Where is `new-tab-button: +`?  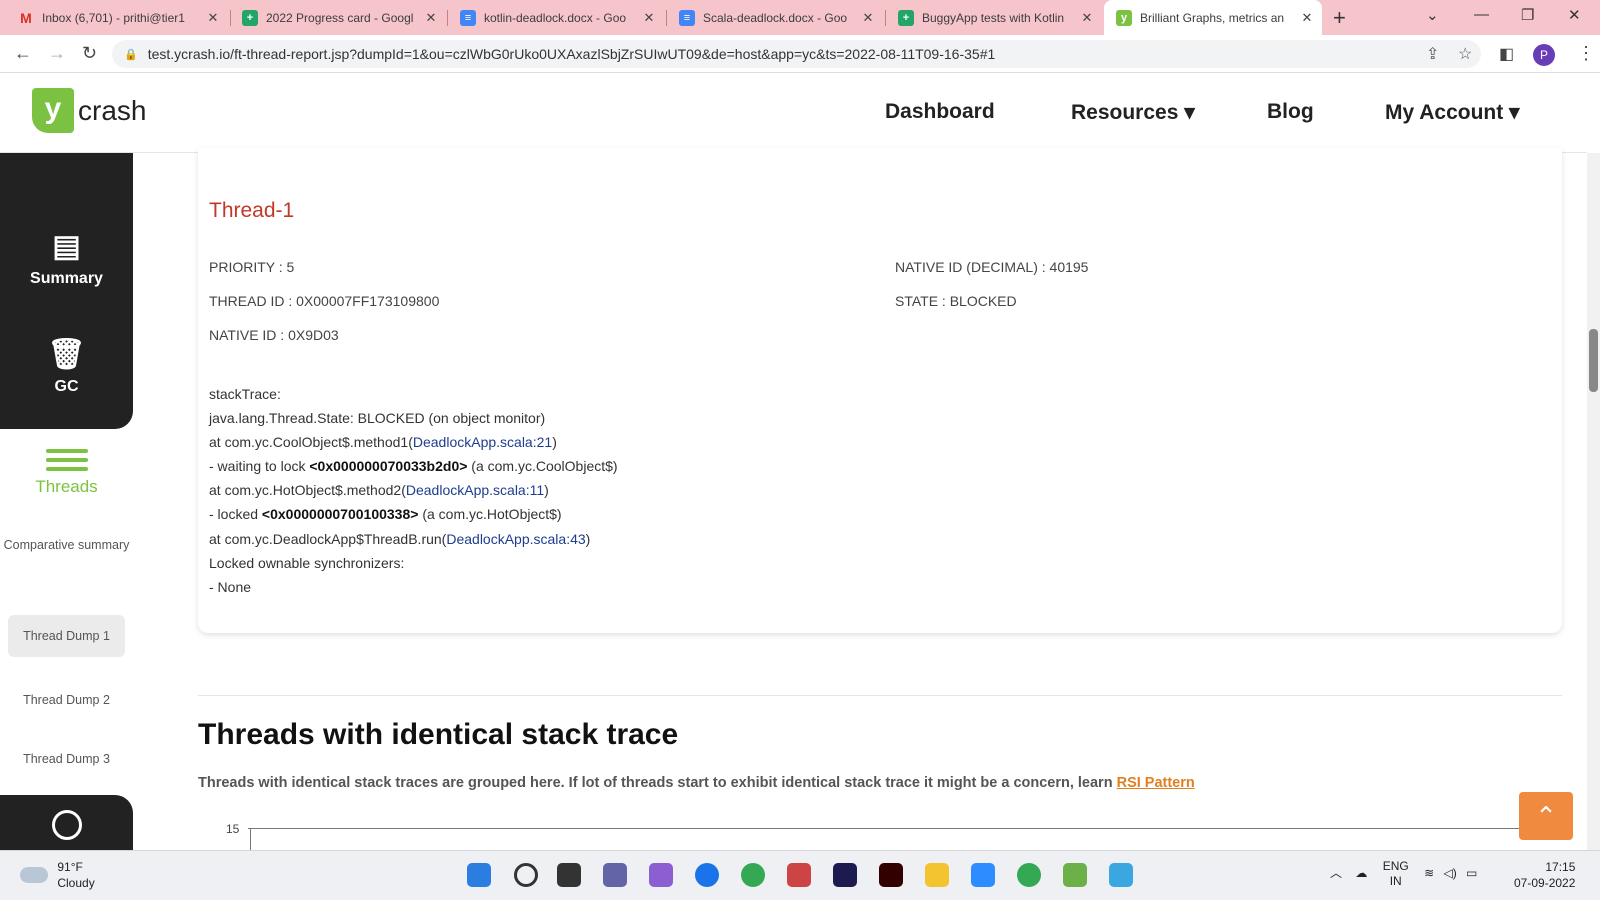
new-tab-button: + is located at coordinates (1339, 18).